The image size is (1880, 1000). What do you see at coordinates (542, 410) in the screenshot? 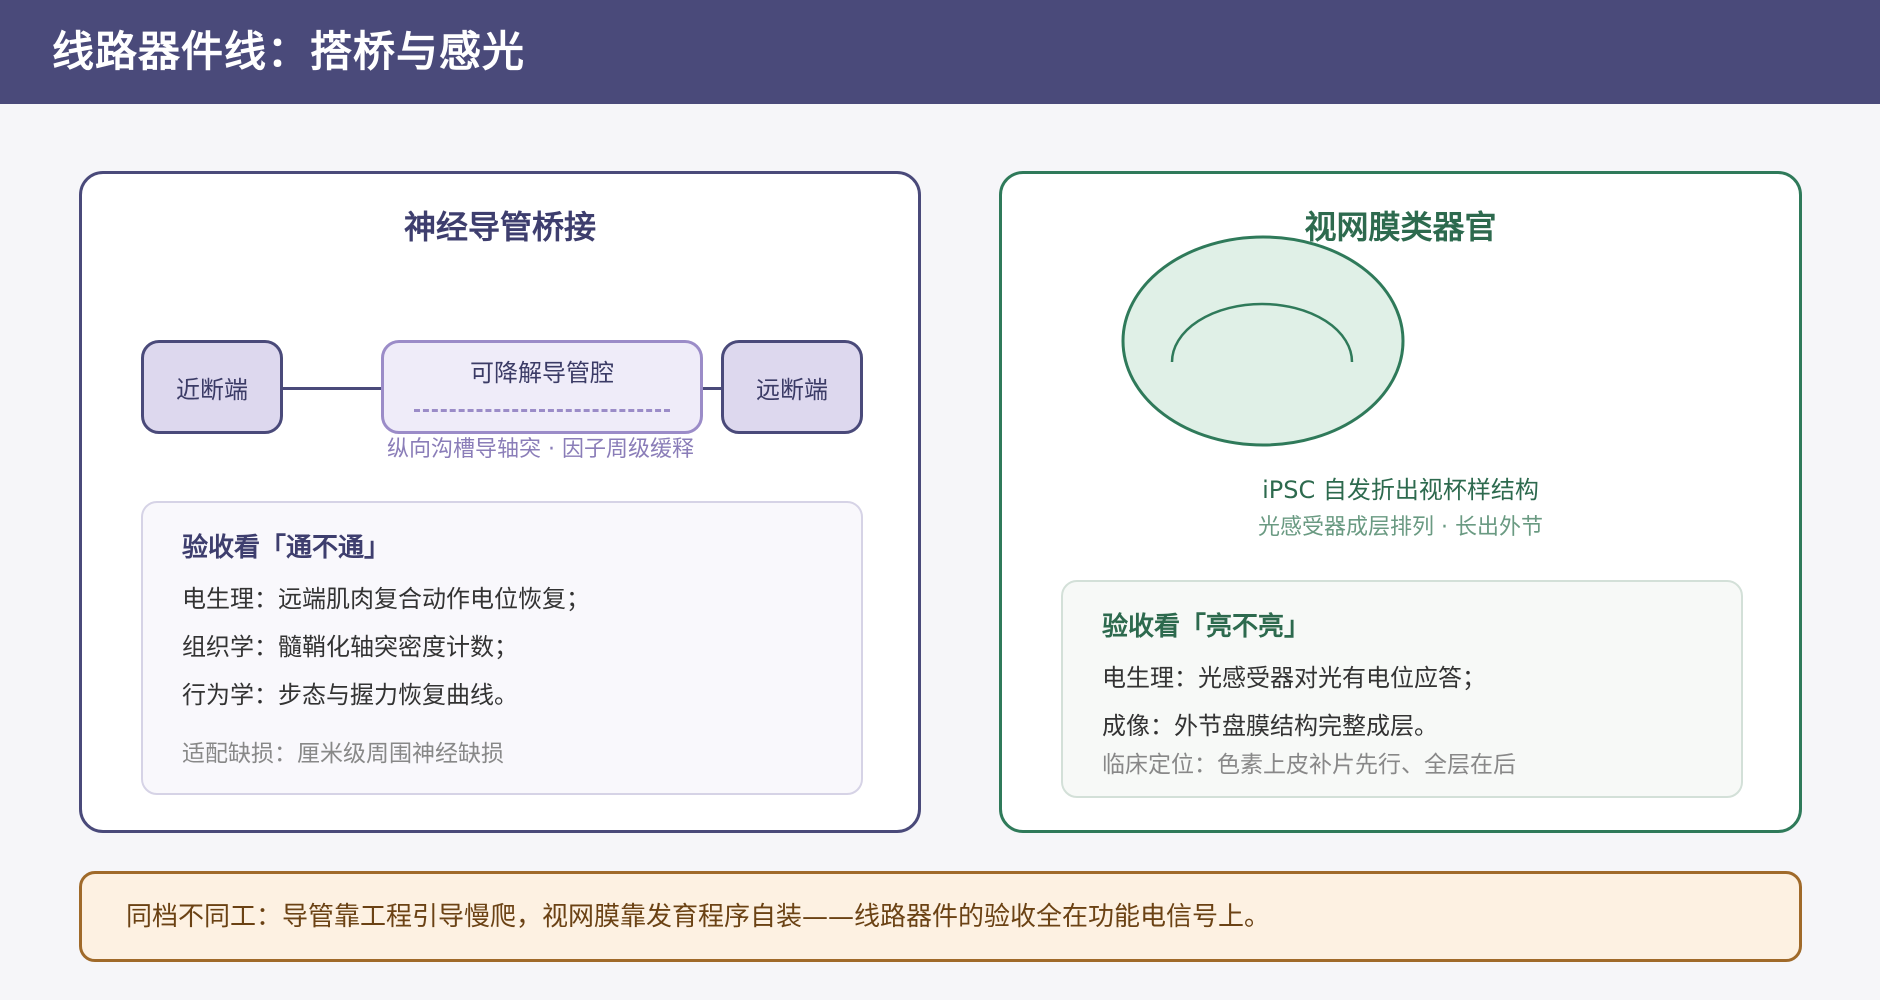
I see `conduit-groove-line` at bounding box center [542, 410].